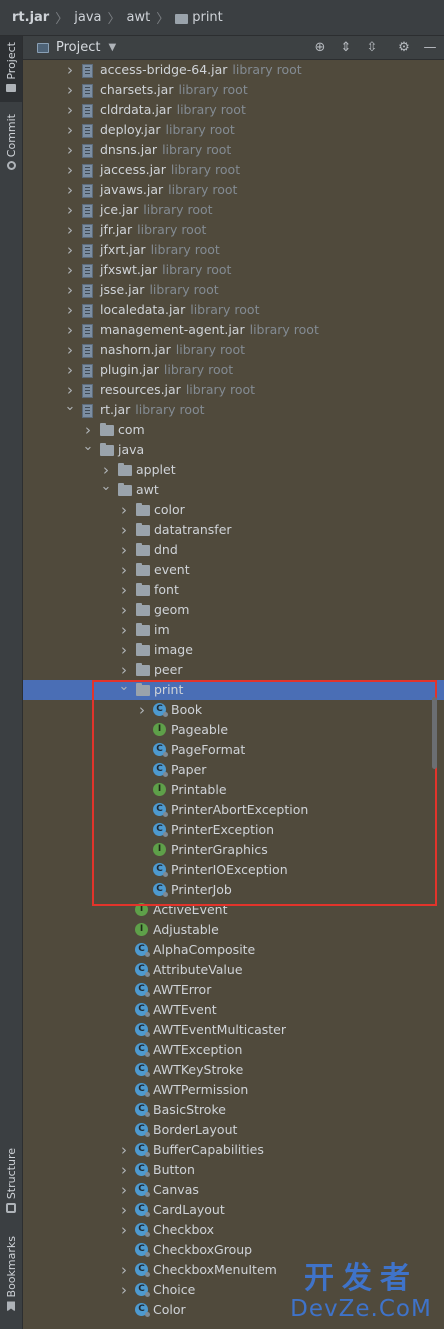  What do you see at coordinates (233, 1030) in the screenshot?
I see `tree-row: C AWTEventMulticaster` at bounding box center [233, 1030].